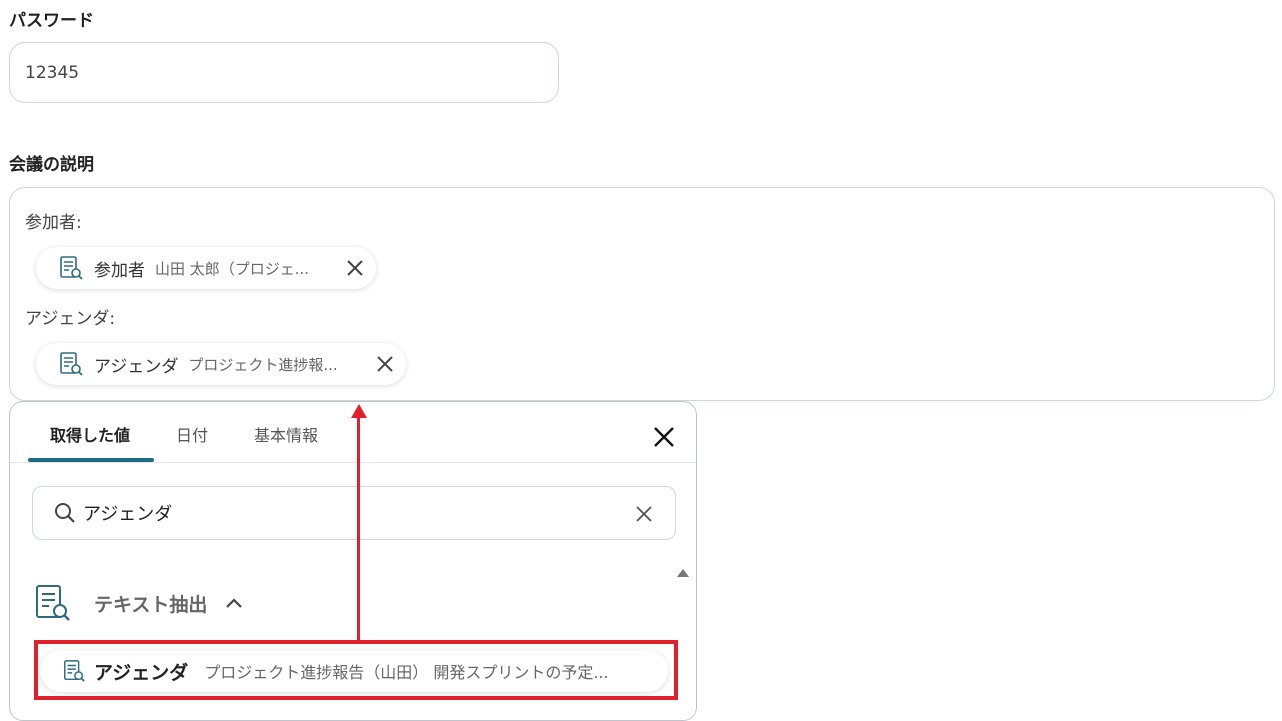 The height and width of the screenshot is (721, 1282). What do you see at coordinates (51, 165) in the screenshot?
I see `description-label: 会議の説明` at bounding box center [51, 165].